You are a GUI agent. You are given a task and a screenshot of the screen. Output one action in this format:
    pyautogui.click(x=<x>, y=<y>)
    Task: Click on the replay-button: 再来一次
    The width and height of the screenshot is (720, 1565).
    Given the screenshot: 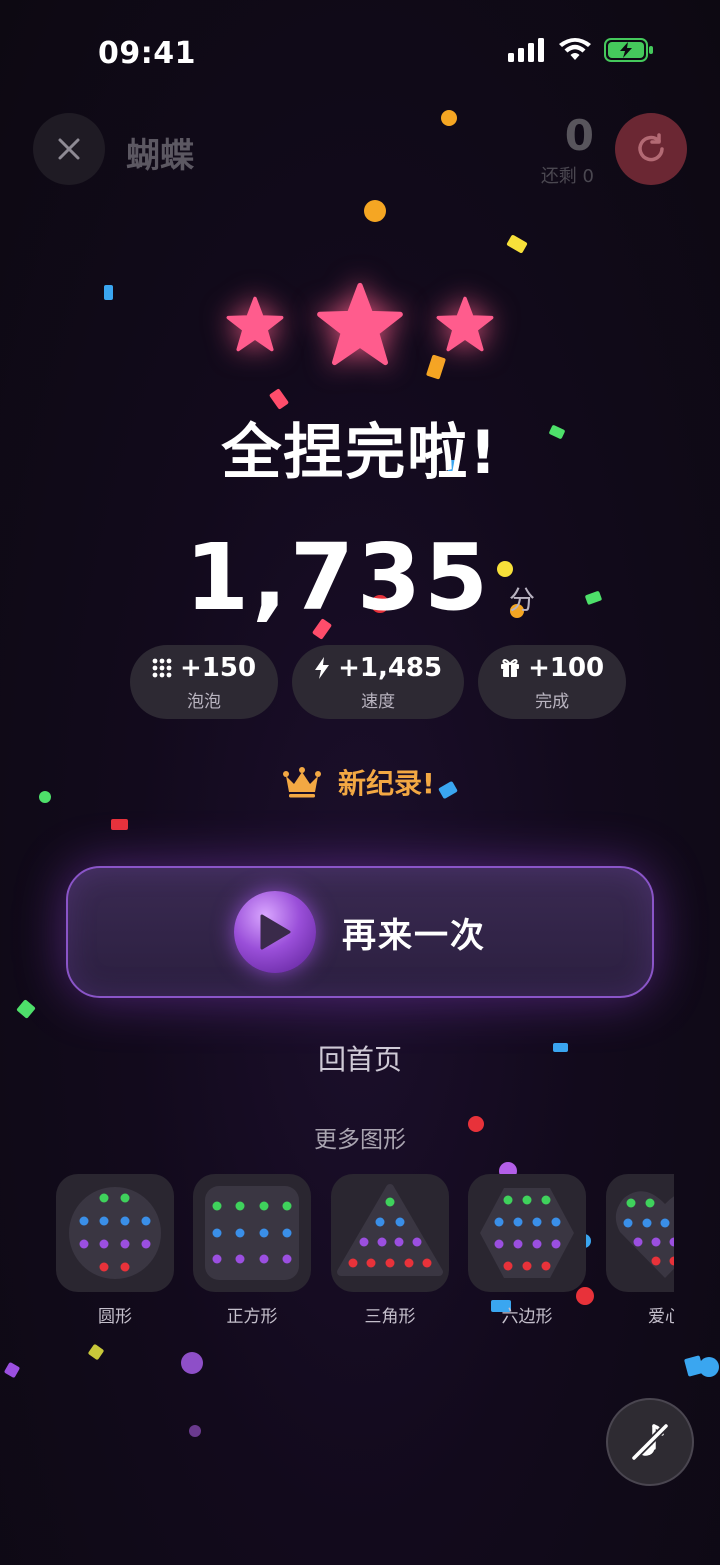 What is the action you would take?
    pyautogui.click(x=360, y=932)
    